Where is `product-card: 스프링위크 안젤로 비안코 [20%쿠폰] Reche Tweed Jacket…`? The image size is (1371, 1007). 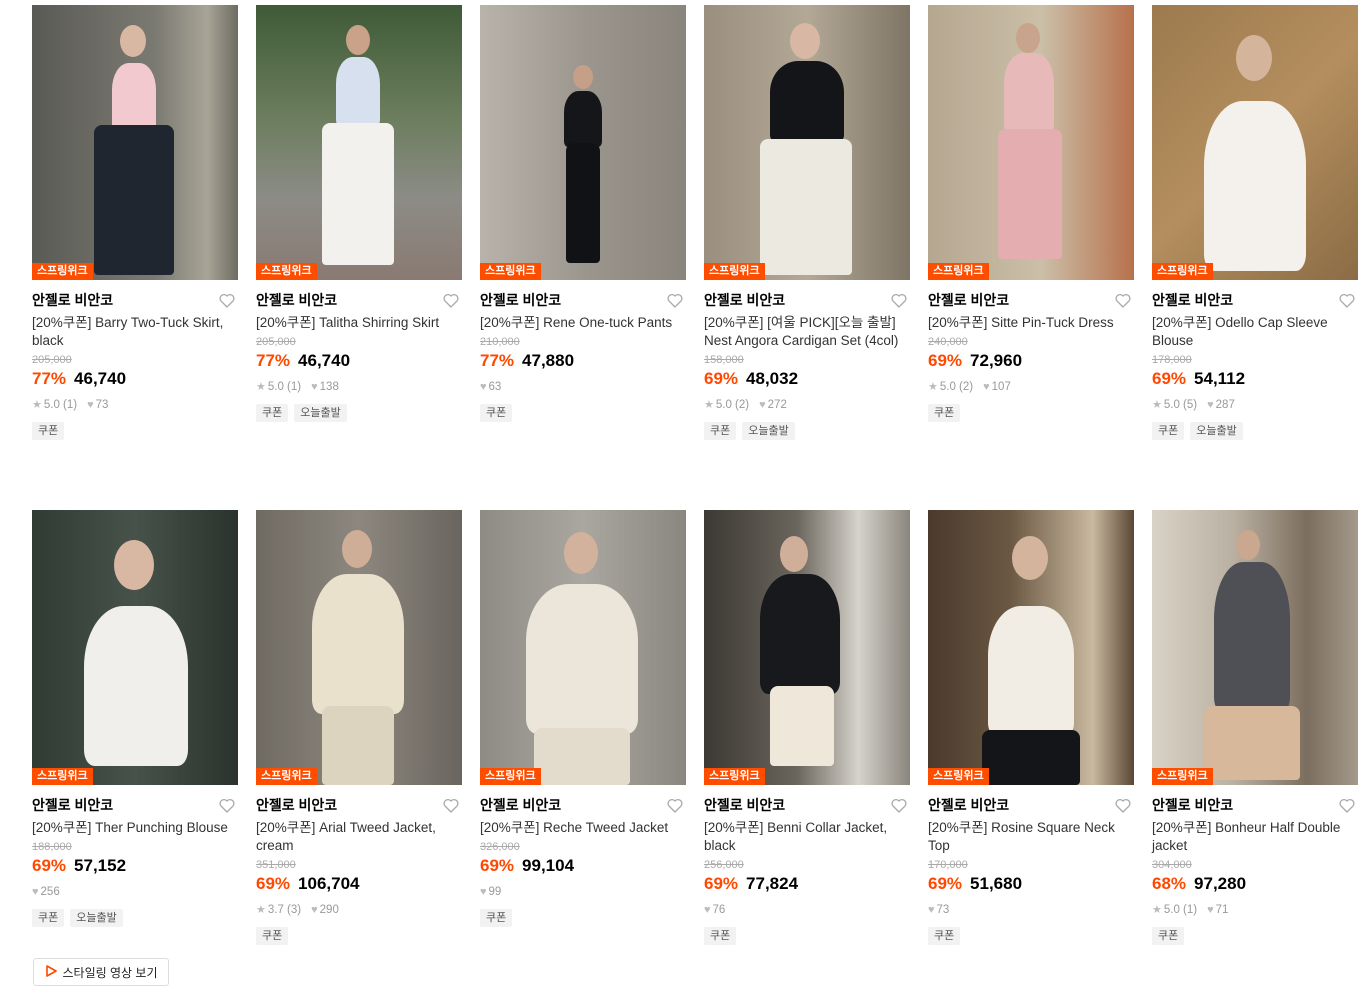
product-card: 스프링위크 안젤로 비안코 [20%쿠폰] Reche Tweed Jacket… is located at coordinates (583, 758).